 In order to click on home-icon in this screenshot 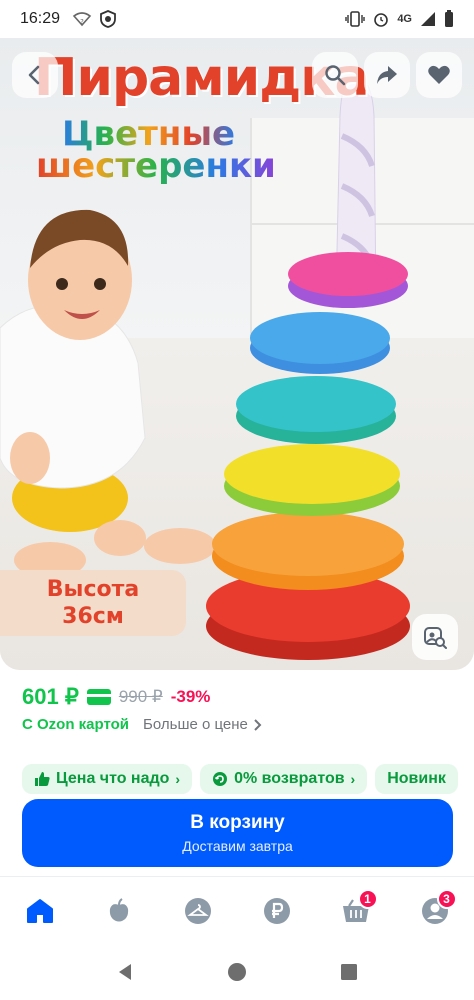, I will do `click(39, 910)`.